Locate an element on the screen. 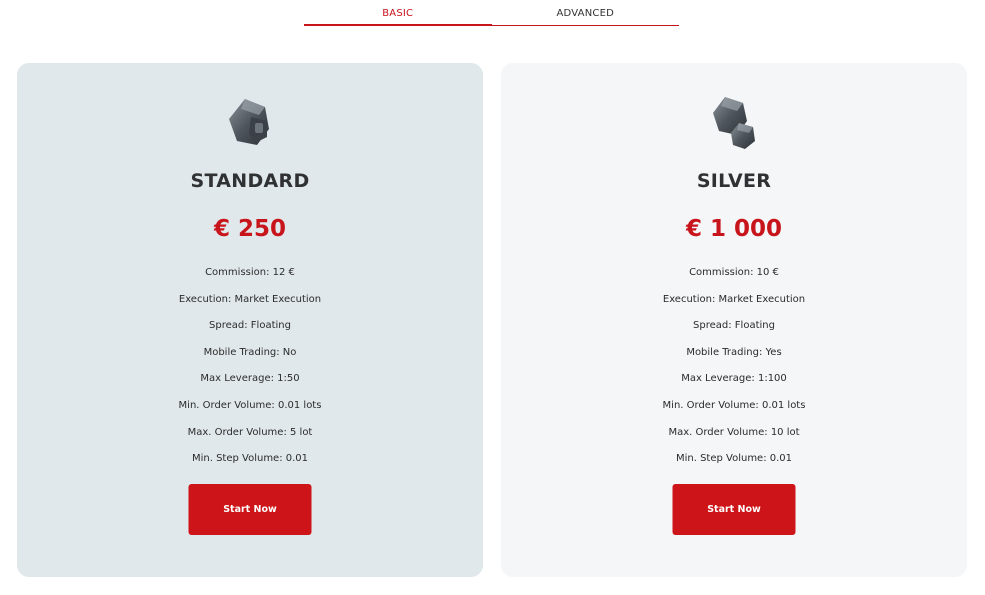 Image resolution: width=985 pixels, height=595 pixels. feature-item: Mobile Trading: Yes is located at coordinates (734, 352).